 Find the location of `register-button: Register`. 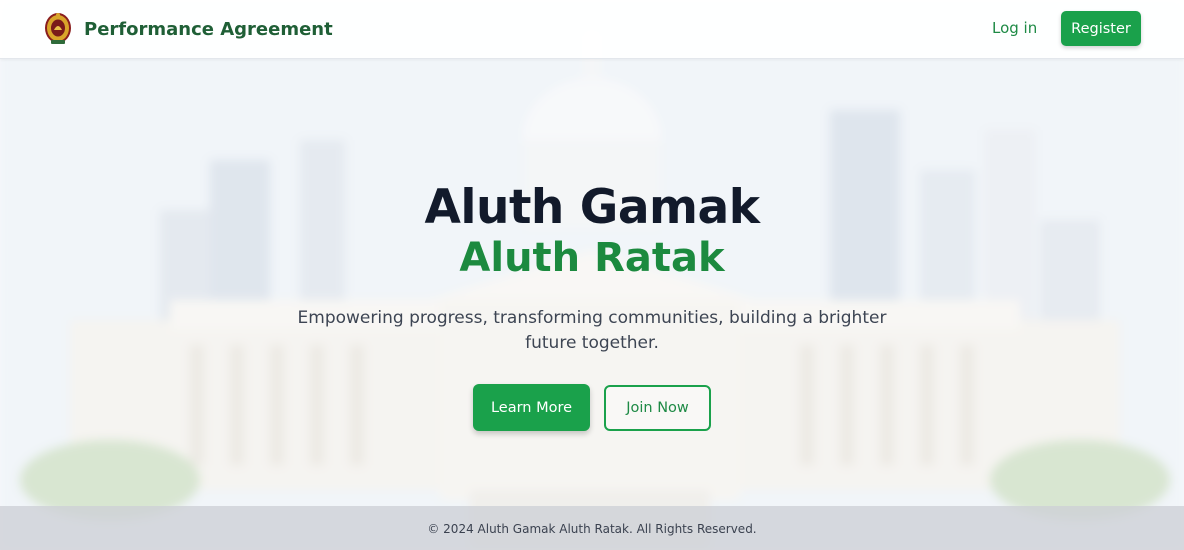

register-button: Register is located at coordinates (1101, 28).